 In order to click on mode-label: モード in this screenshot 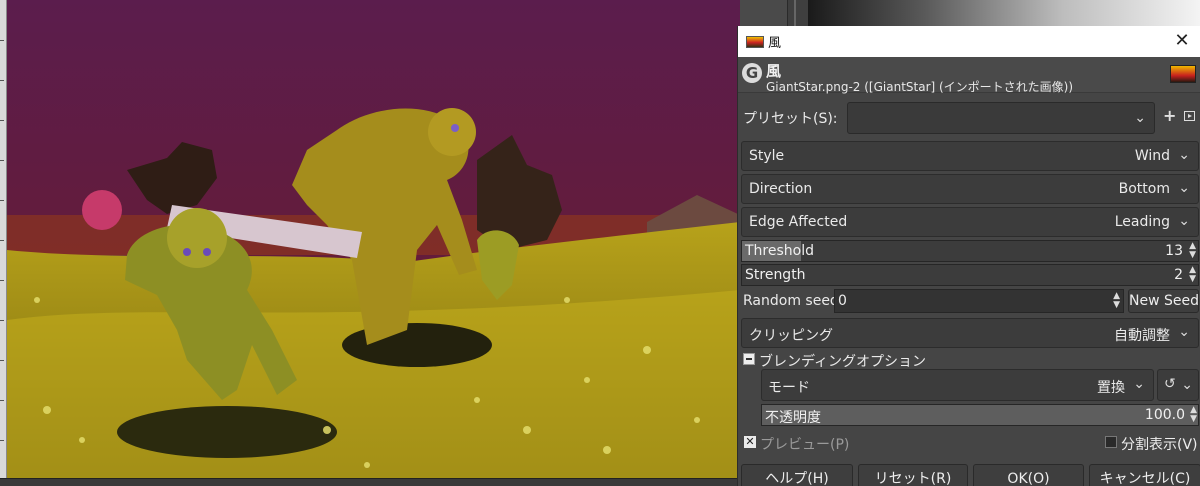, I will do `click(789, 388)`.